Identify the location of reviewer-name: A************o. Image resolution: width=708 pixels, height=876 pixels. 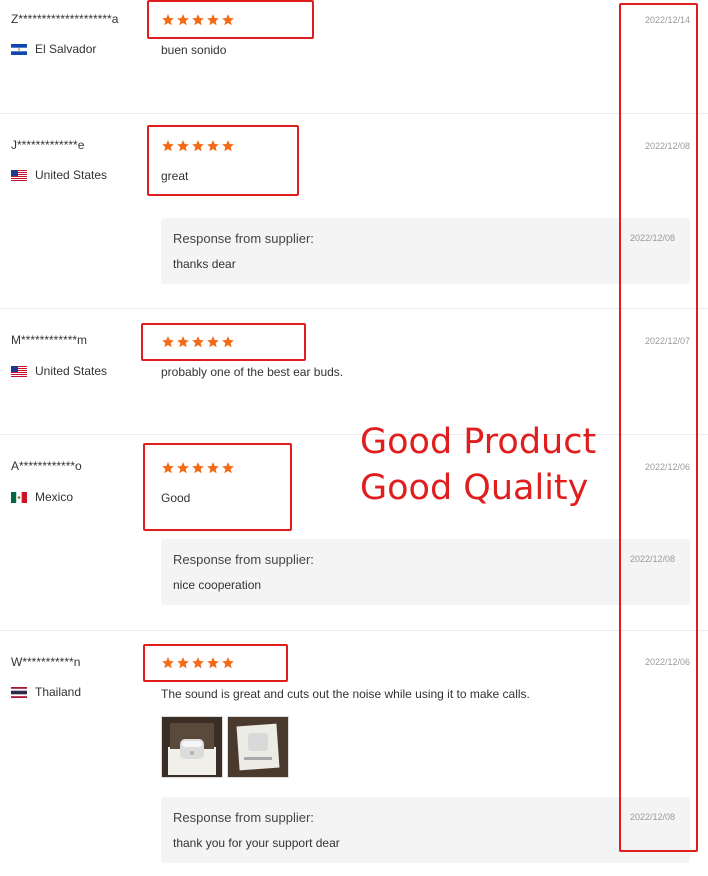
(46, 466).